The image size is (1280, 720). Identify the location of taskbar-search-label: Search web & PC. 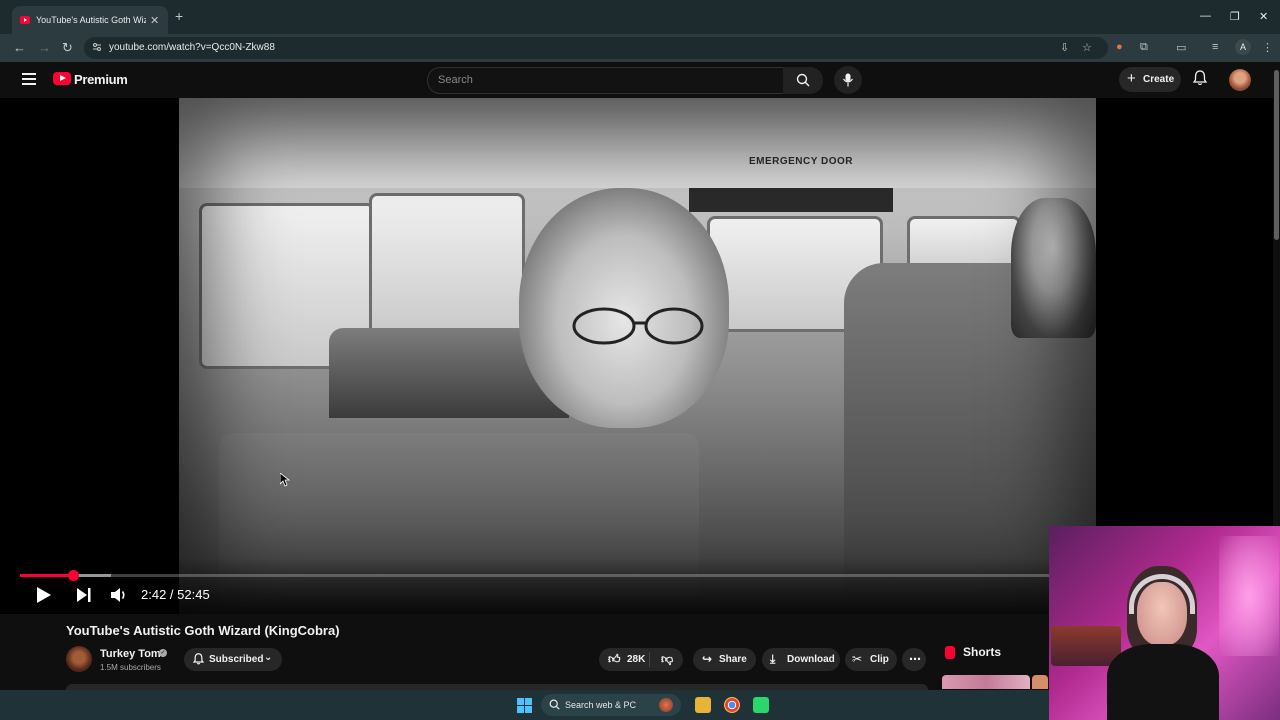
(601, 705).